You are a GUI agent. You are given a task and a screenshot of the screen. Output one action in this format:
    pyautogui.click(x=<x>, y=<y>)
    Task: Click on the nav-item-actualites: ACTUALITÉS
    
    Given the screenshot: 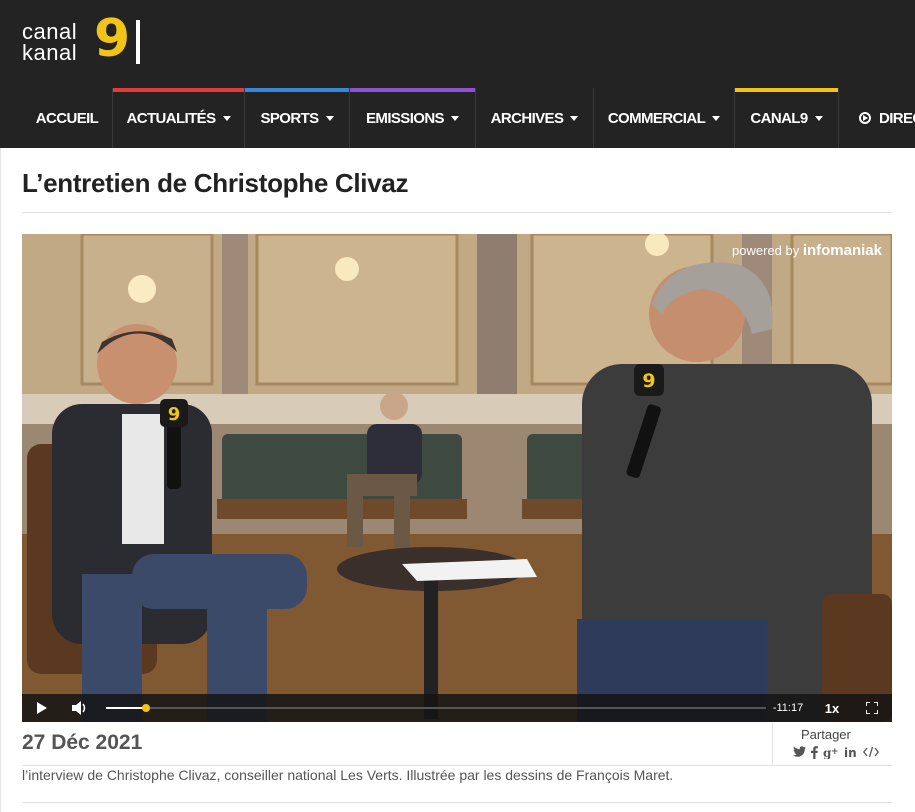 What is the action you would take?
    pyautogui.click(x=179, y=118)
    